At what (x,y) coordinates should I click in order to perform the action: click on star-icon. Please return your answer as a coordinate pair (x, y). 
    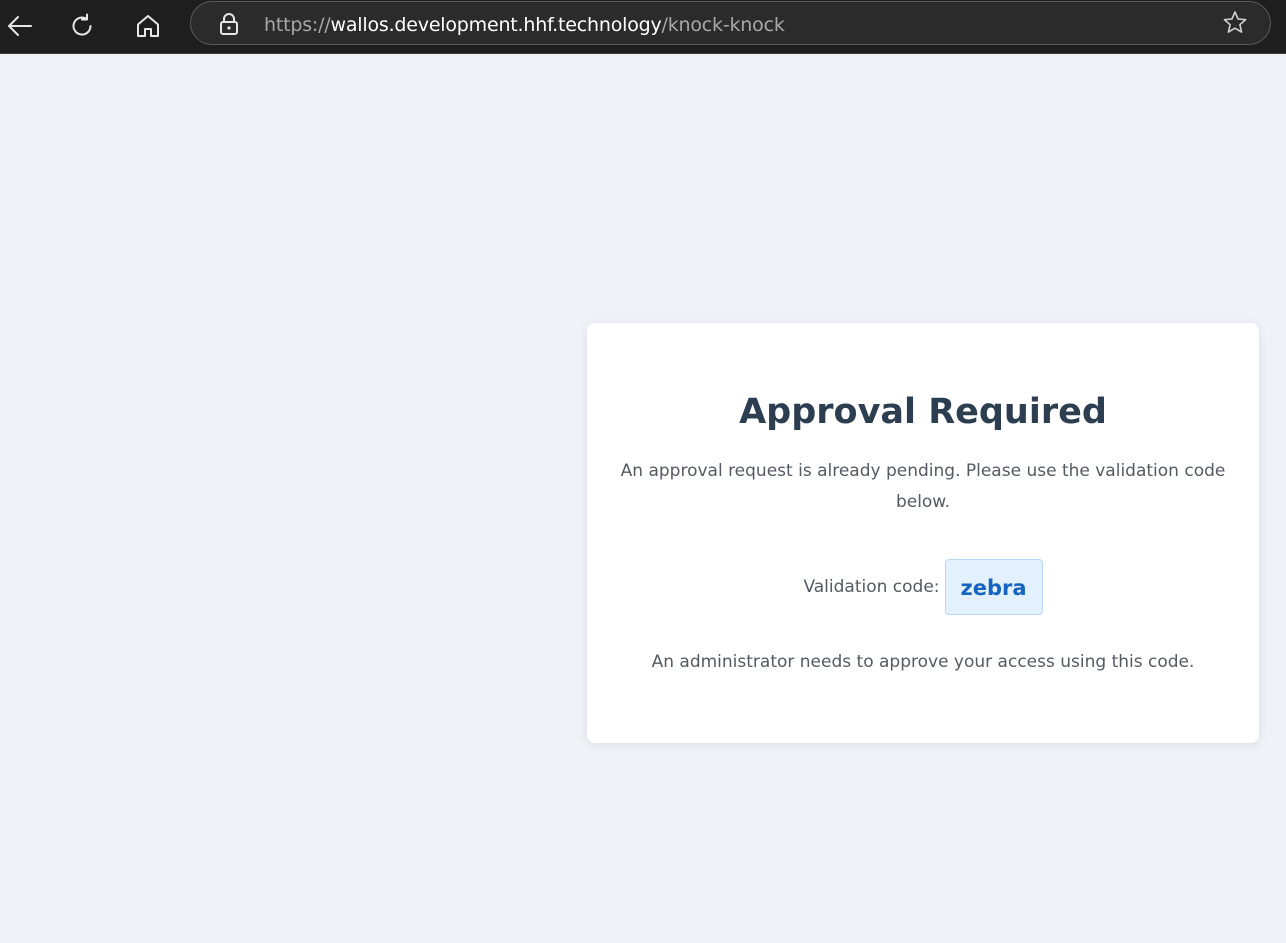
    Looking at the image, I should click on (1235, 24).